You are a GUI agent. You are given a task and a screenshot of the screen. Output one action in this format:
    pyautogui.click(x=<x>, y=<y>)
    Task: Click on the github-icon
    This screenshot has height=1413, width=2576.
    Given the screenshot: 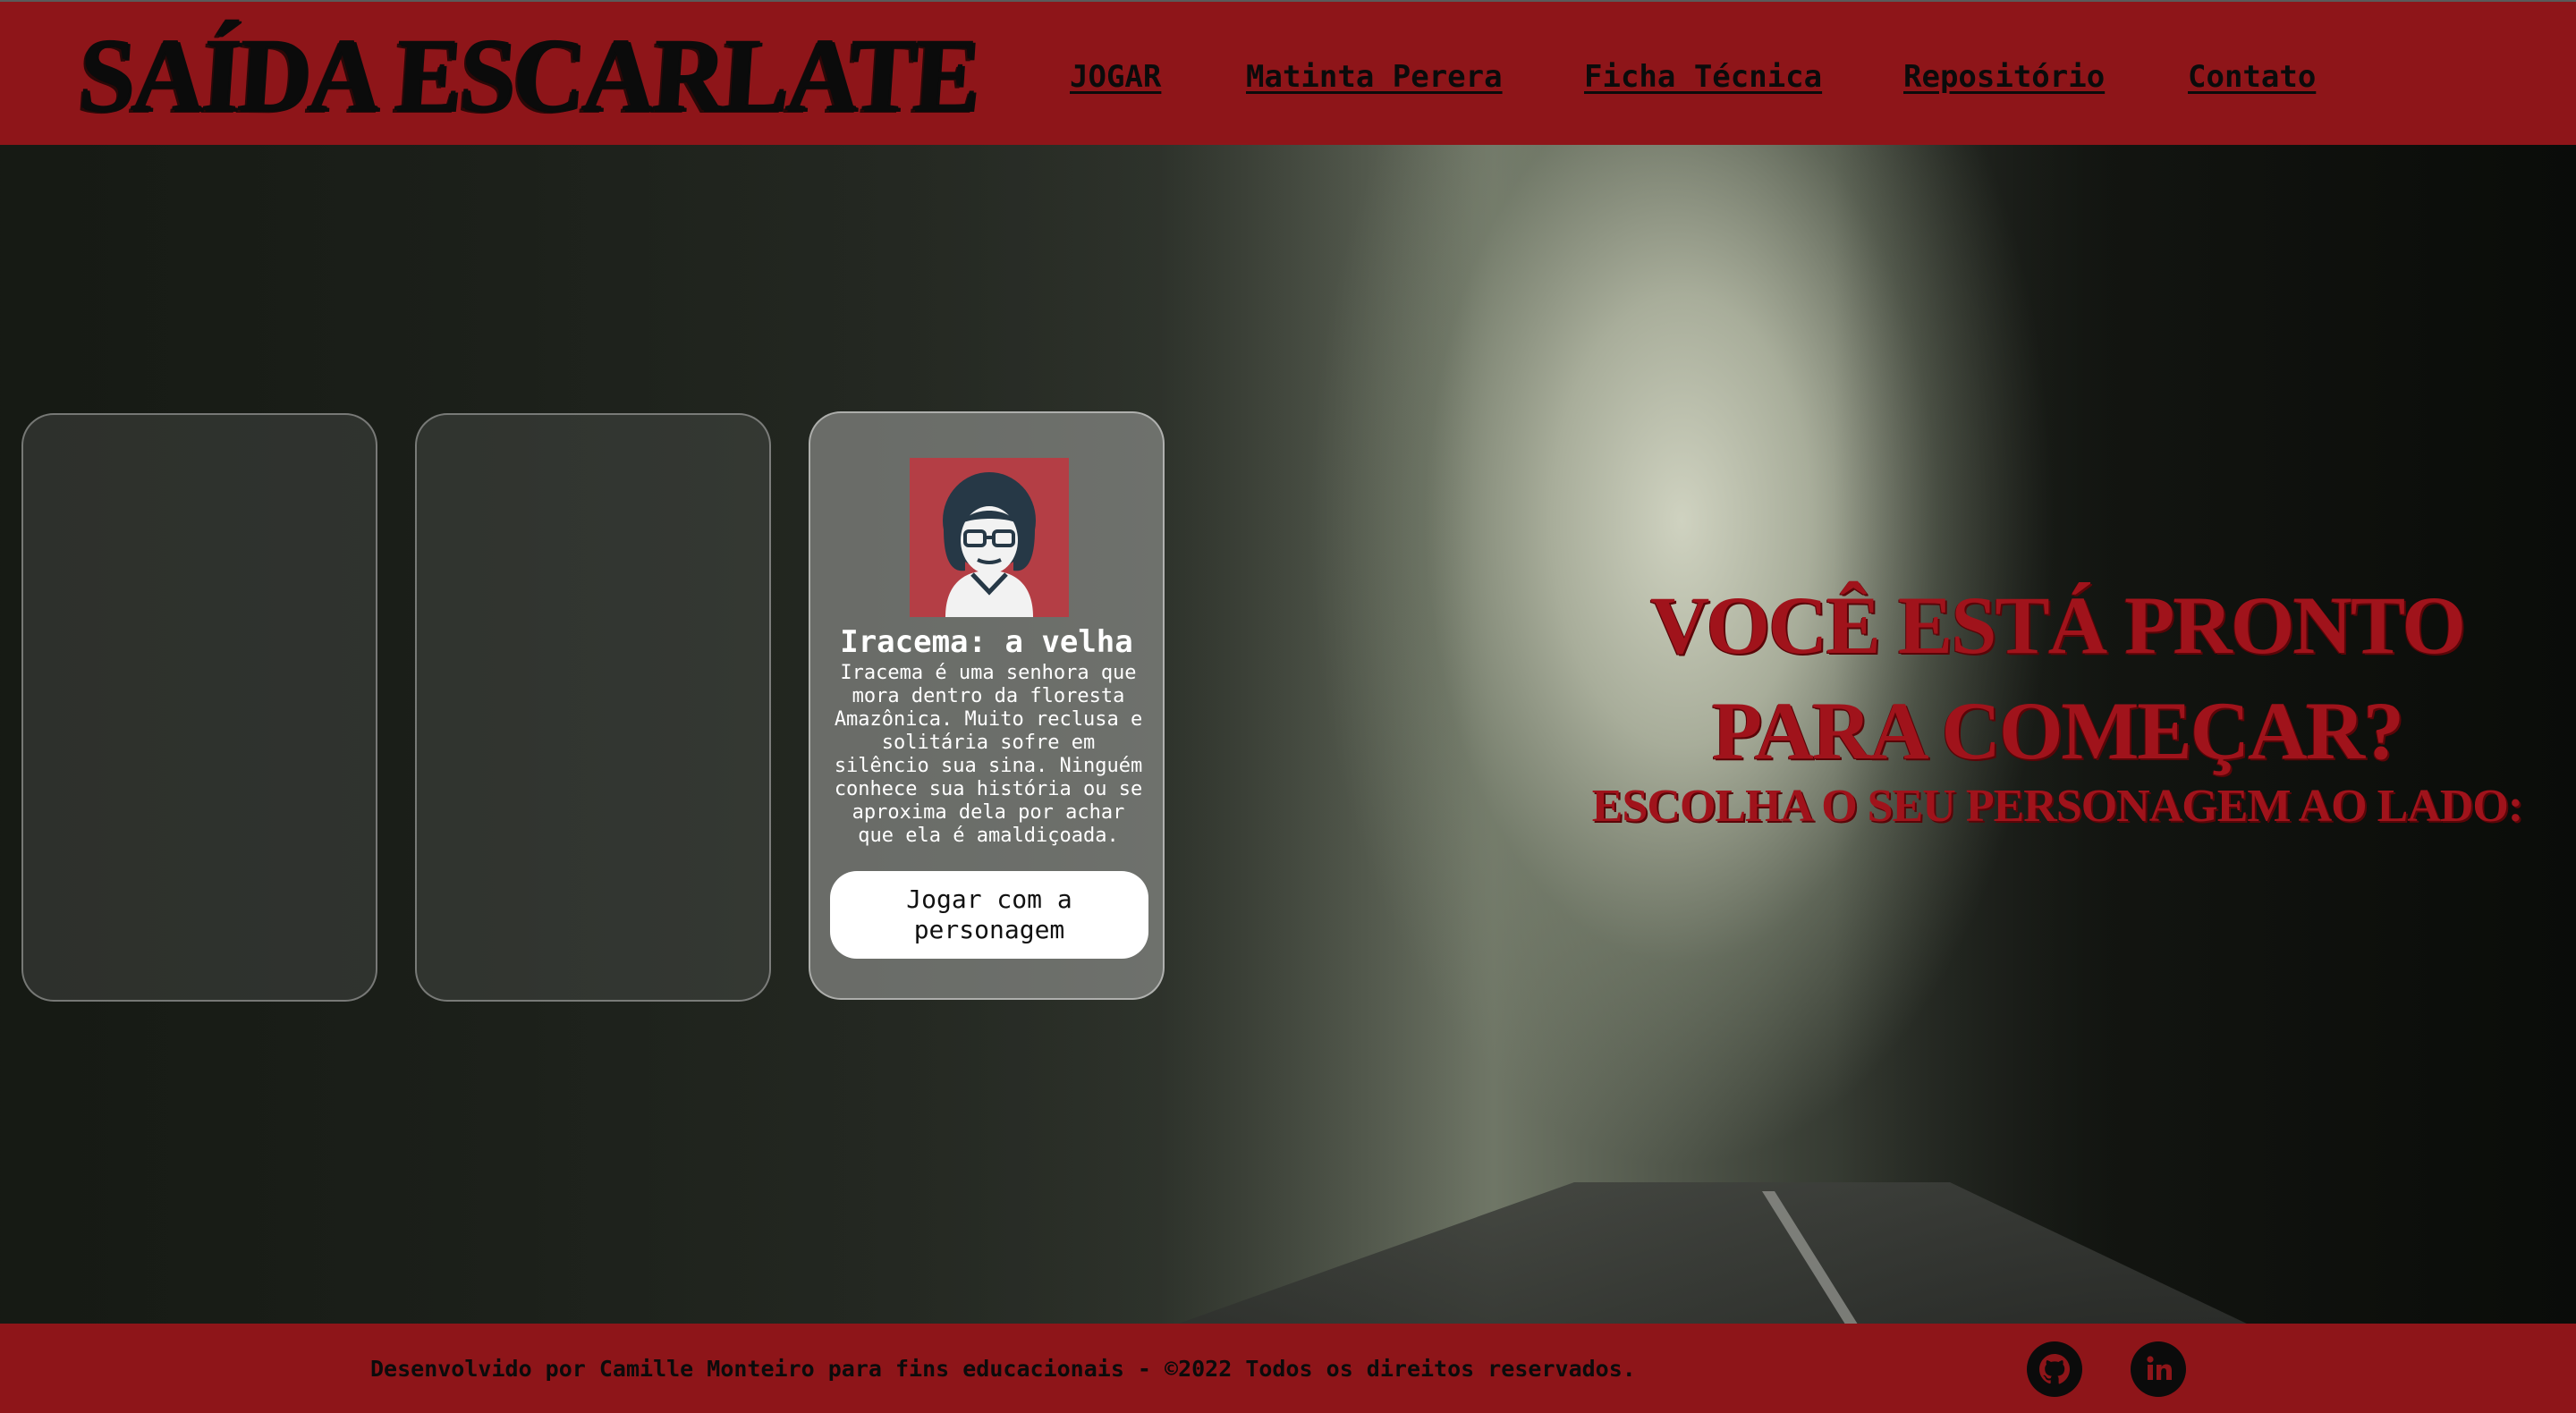 What is the action you would take?
    pyautogui.click(x=2054, y=1369)
    